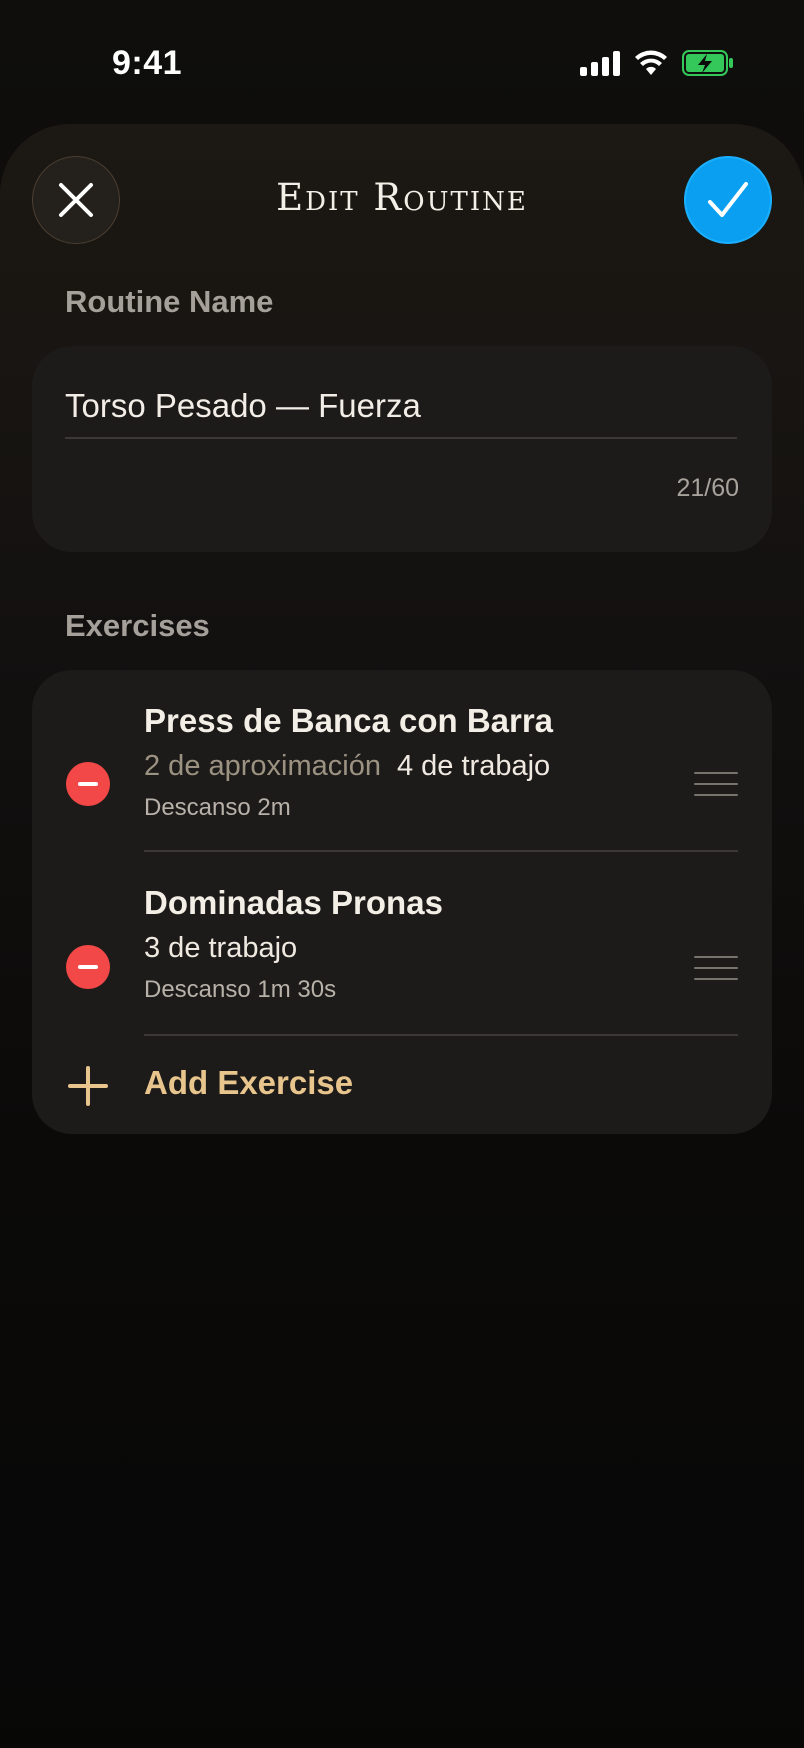 The width and height of the screenshot is (804, 1748). I want to click on checkmark-icon, so click(728, 199).